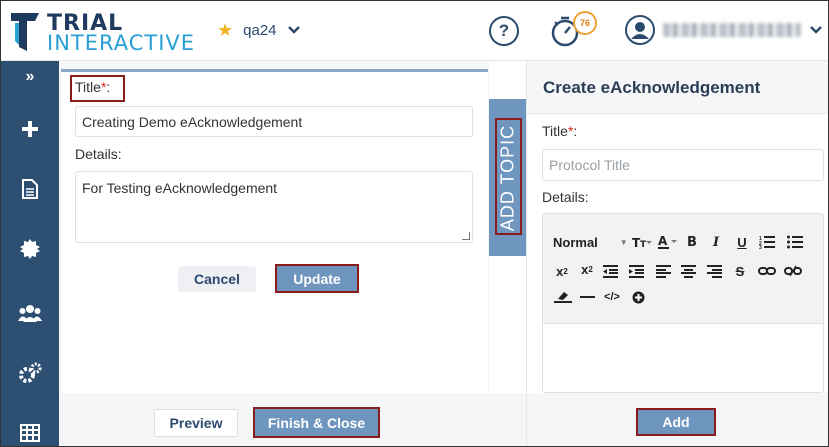 This screenshot has height=447, width=829. What do you see at coordinates (623, 242) in the screenshot?
I see `caret-down-icon: ▼` at bounding box center [623, 242].